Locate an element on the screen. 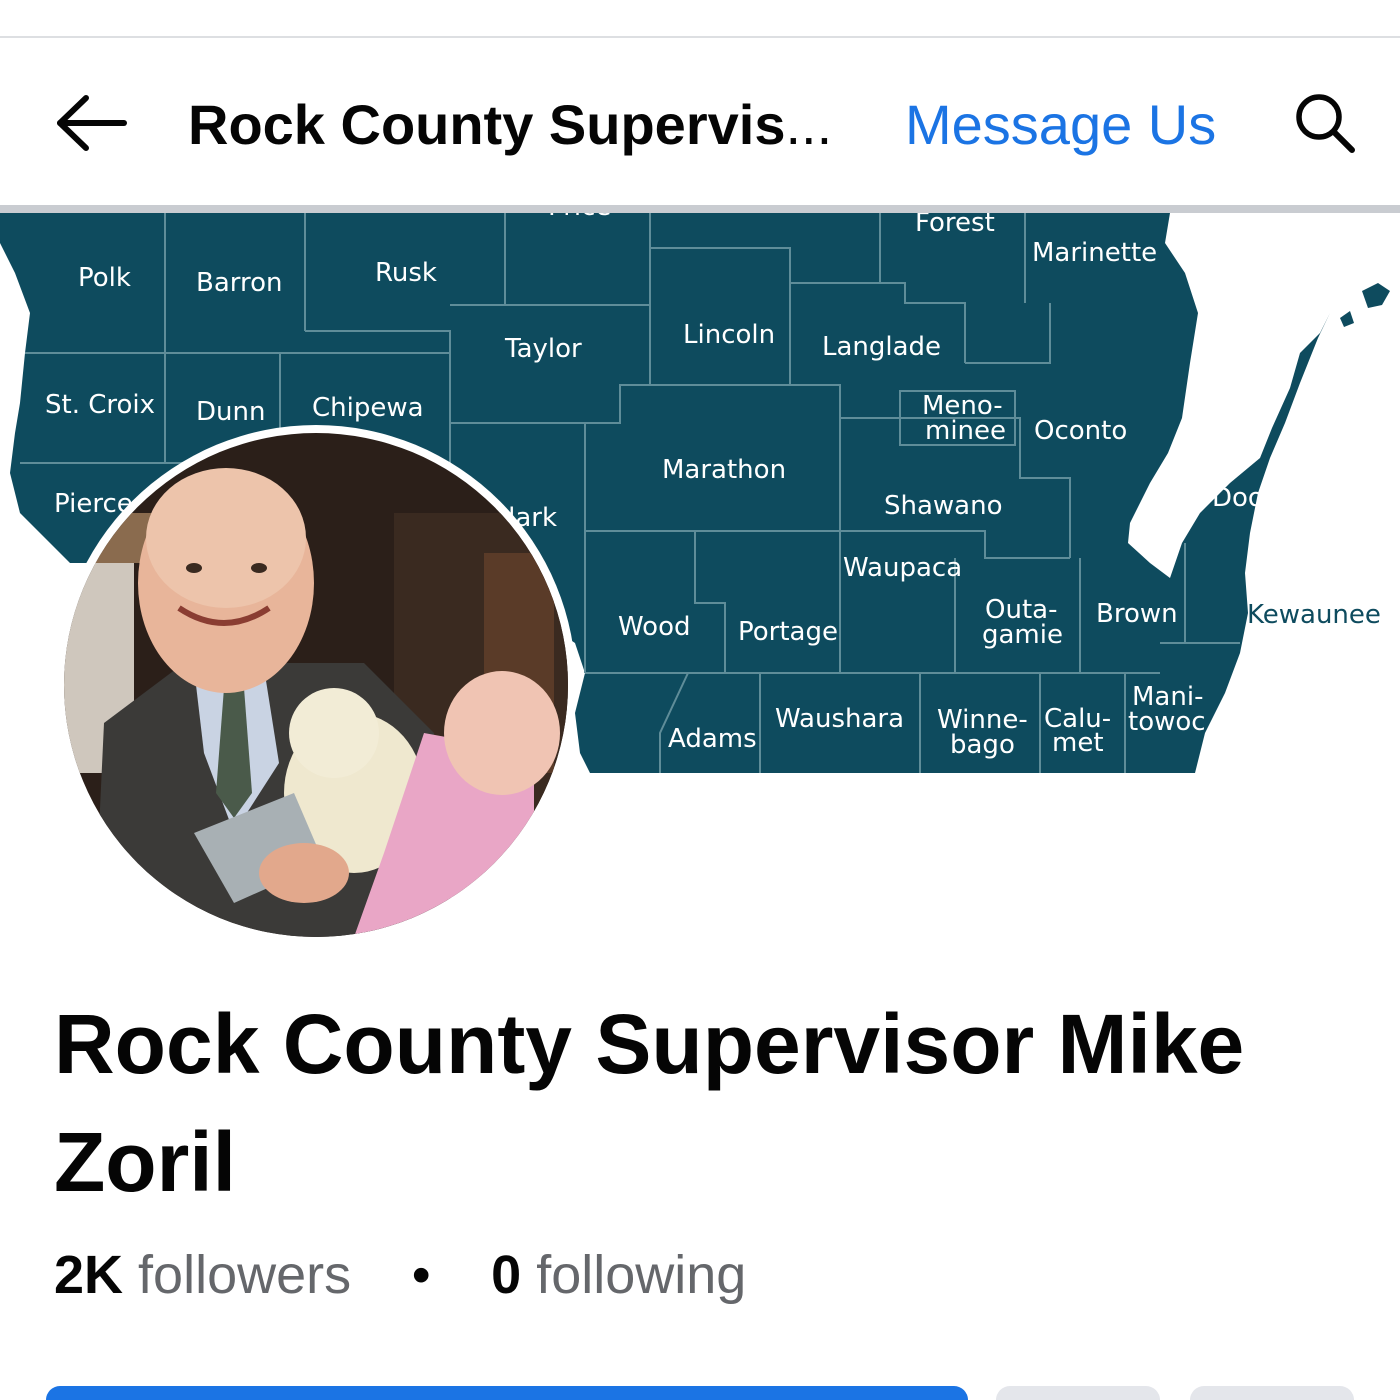  followers-label: followers is located at coordinates (244, 1275).